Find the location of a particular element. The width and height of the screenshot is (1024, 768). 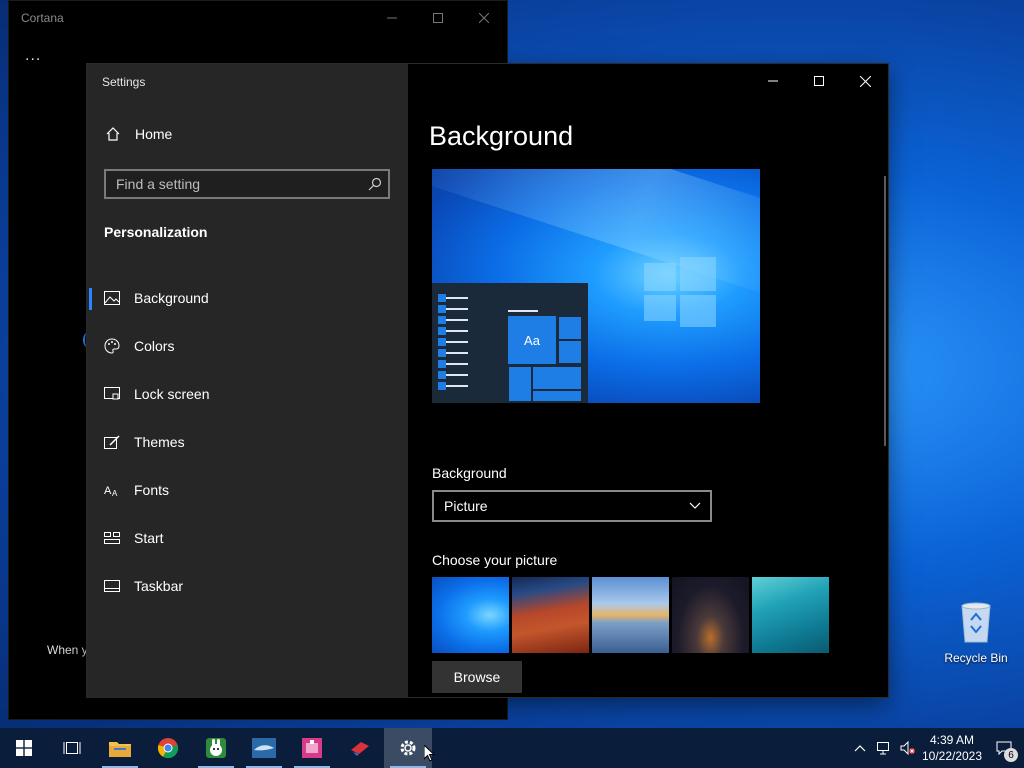

picture-thumbnail-desert is located at coordinates (550, 615).